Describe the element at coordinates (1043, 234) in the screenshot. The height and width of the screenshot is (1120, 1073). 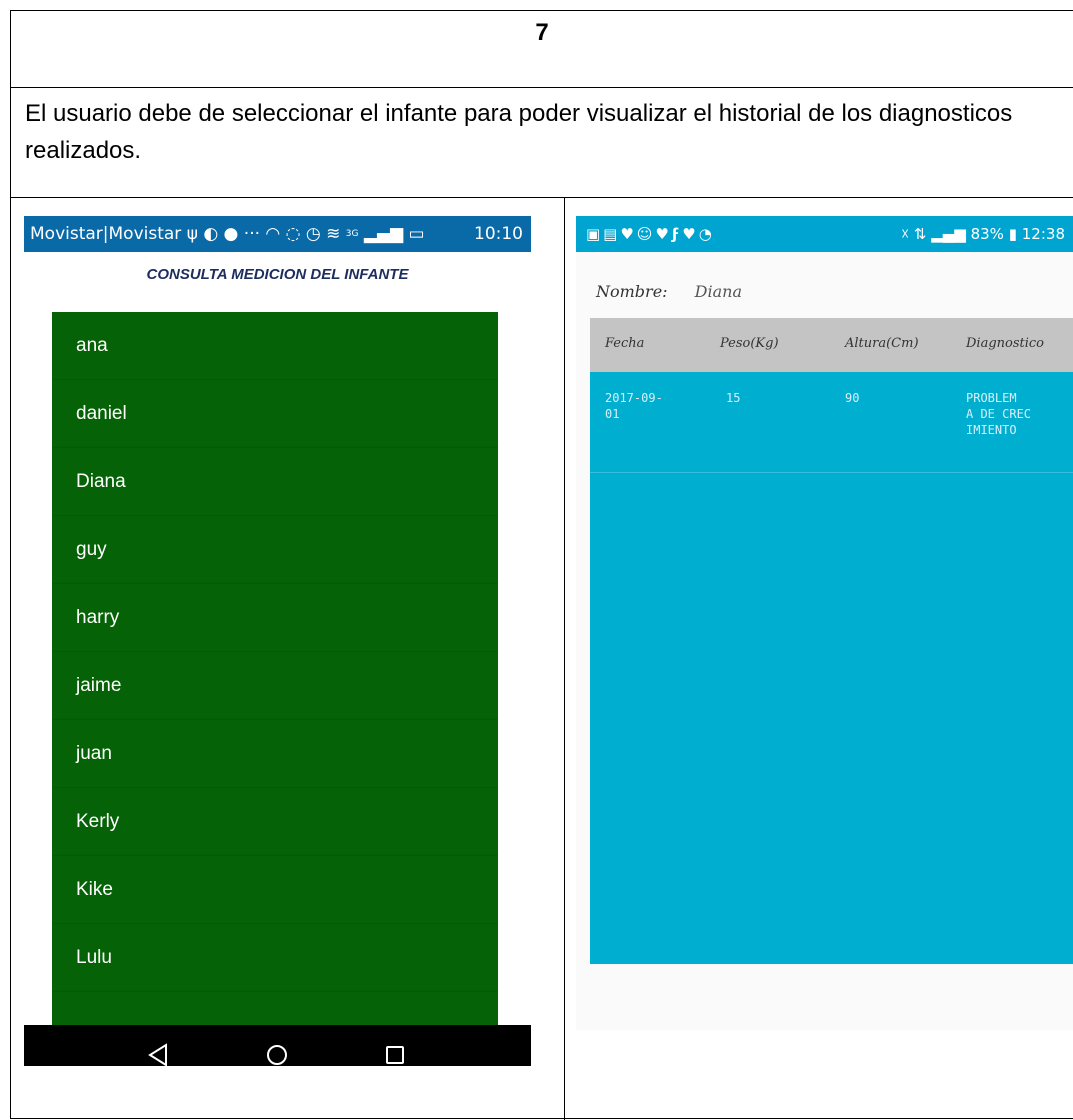
I see `status-time: 12:38` at that location.